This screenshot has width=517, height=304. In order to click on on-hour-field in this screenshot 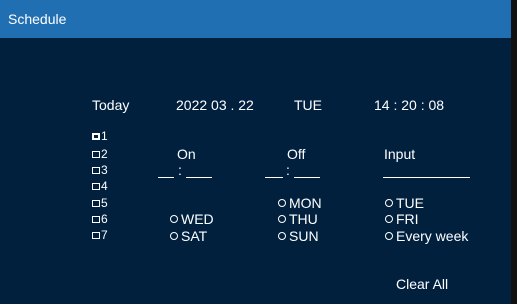, I will do `click(166, 177)`.